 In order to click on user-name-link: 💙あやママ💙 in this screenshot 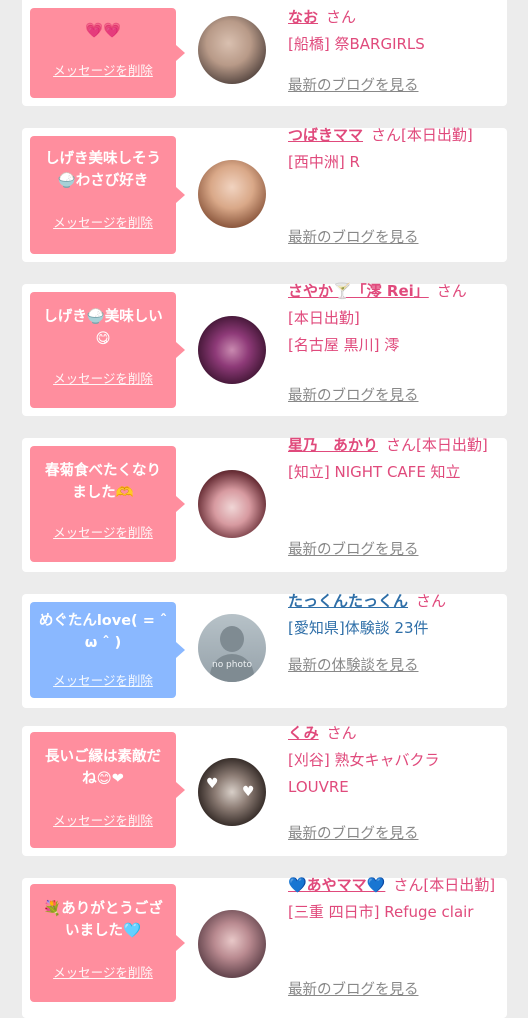, I will do `click(336, 885)`.